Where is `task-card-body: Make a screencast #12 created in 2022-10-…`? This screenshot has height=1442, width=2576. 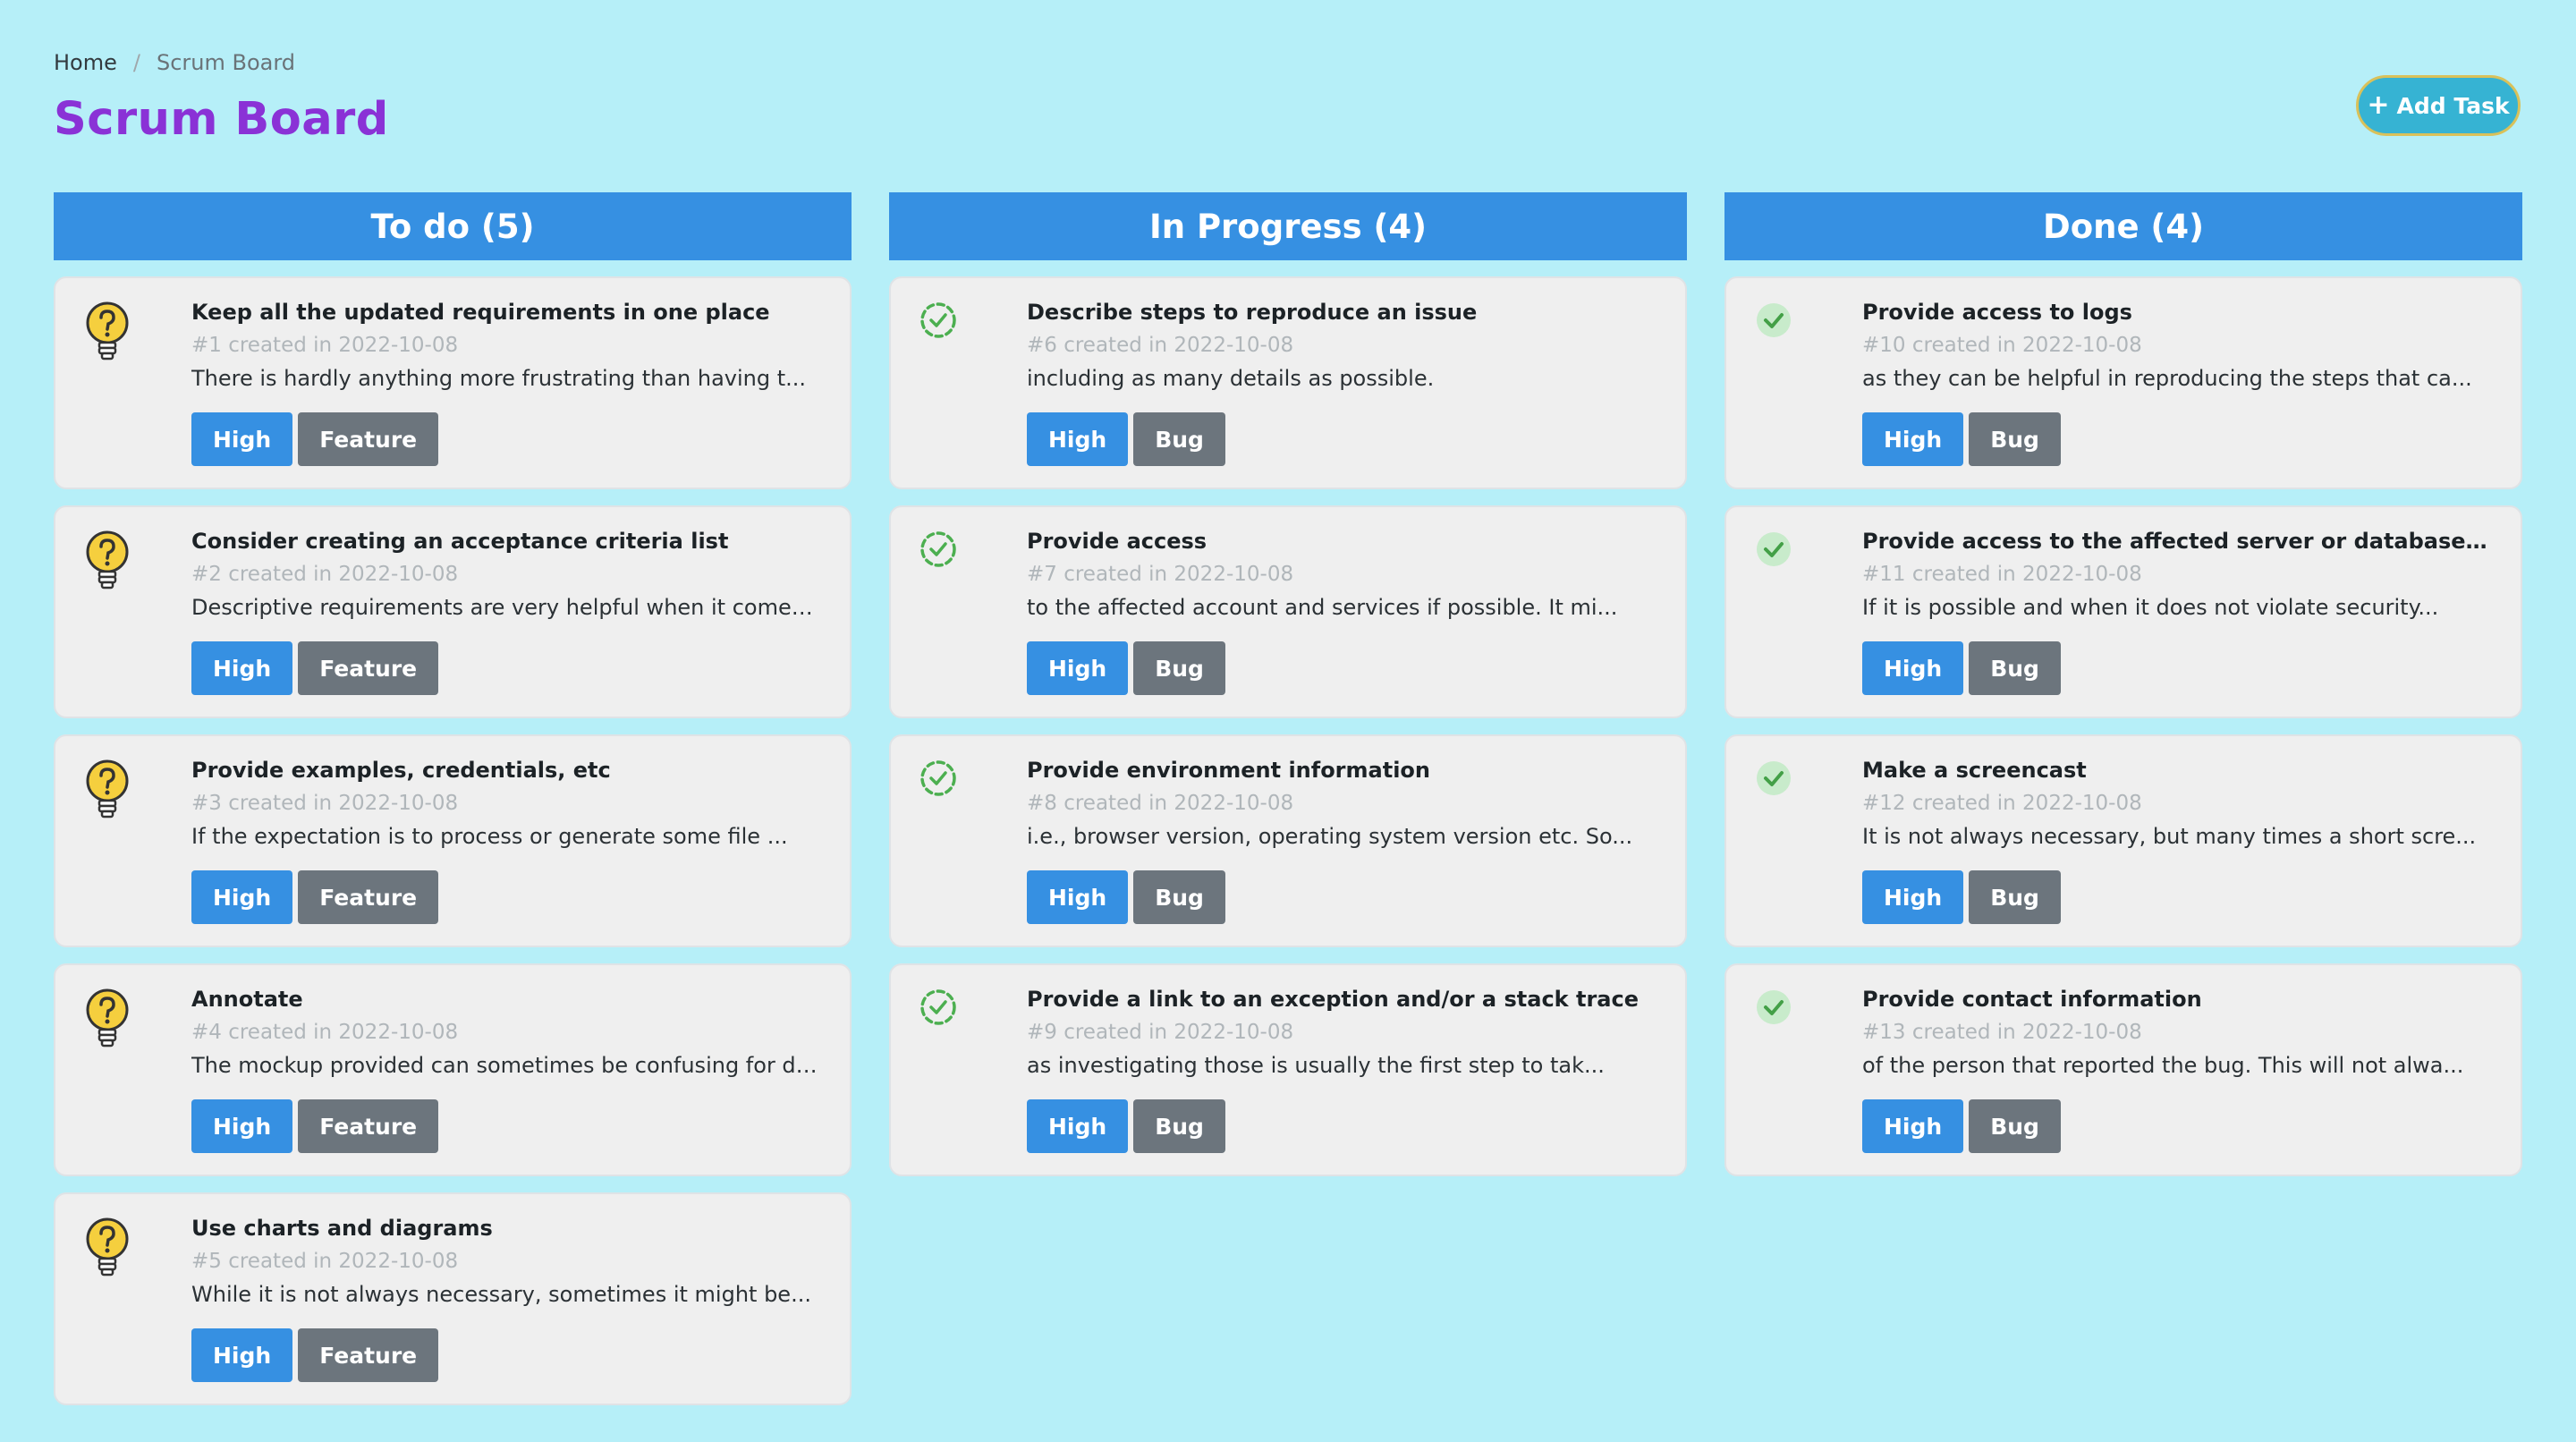
task-card-body: Make a screencast #12 created in 2022-10-… is located at coordinates (2178, 841).